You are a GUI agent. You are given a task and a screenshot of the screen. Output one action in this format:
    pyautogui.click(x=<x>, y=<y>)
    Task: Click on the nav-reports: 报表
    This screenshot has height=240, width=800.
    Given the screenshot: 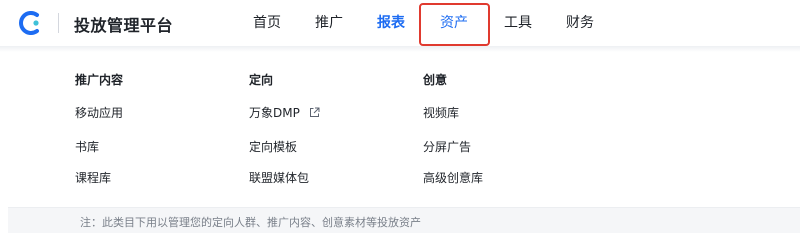 What is the action you would take?
    pyautogui.click(x=391, y=23)
    